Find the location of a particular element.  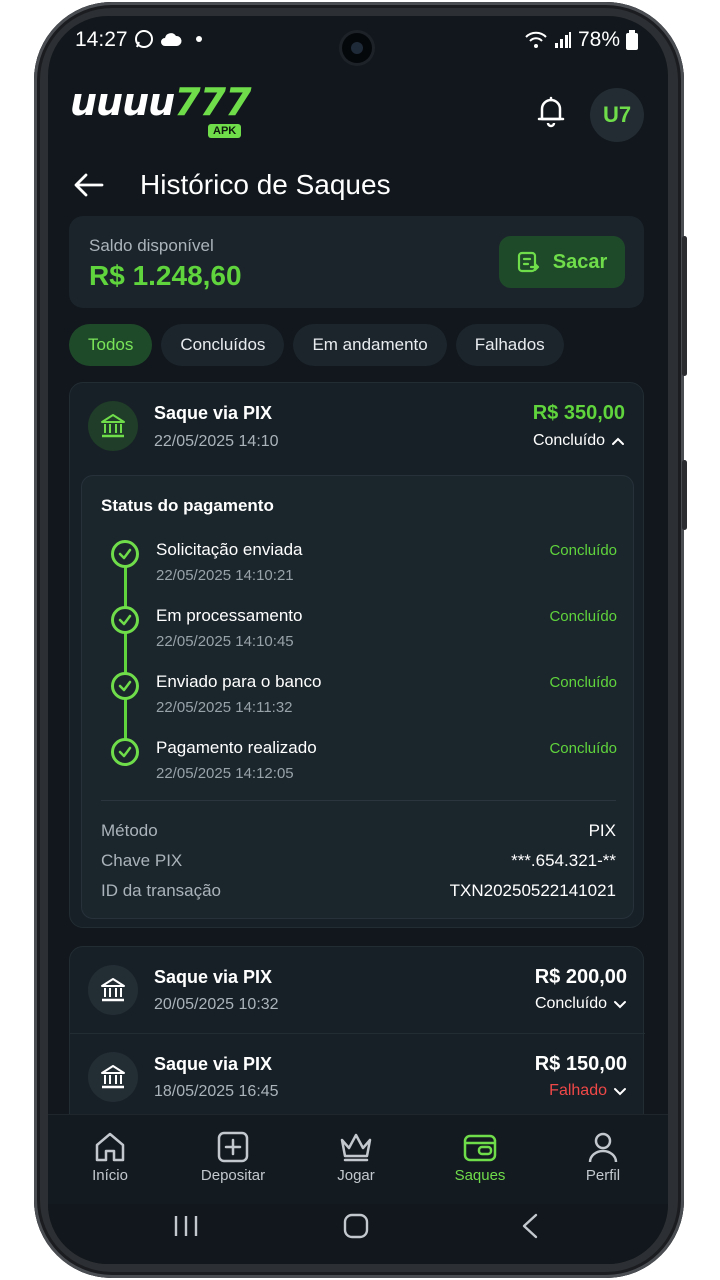

volume-button is located at coordinates (684, 306).